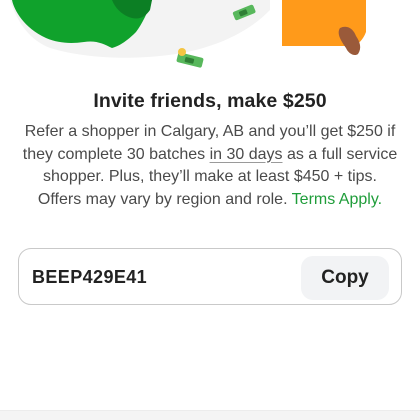  What do you see at coordinates (90, 277) in the screenshot?
I see `referral-code: BEEP429E41` at bounding box center [90, 277].